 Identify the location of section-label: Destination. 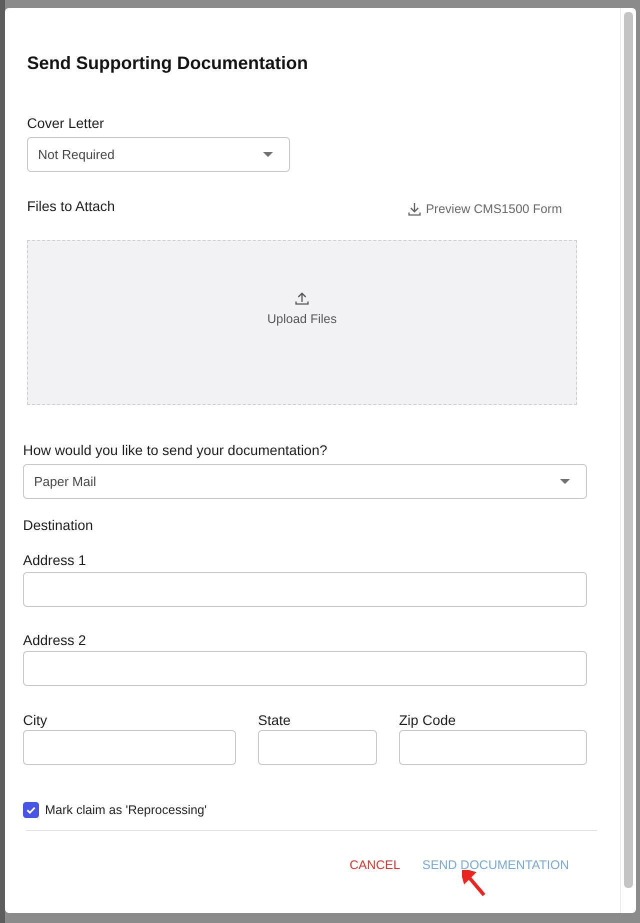
(58, 525).